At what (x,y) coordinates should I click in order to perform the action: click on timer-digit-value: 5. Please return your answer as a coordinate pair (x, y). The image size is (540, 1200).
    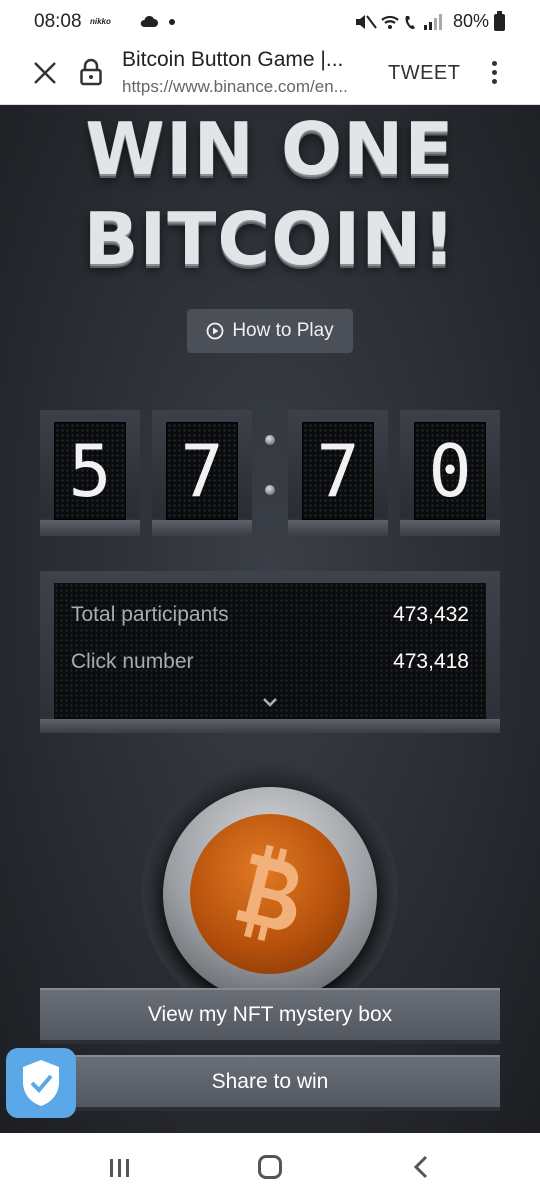
    Looking at the image, I should click on (90, 471).